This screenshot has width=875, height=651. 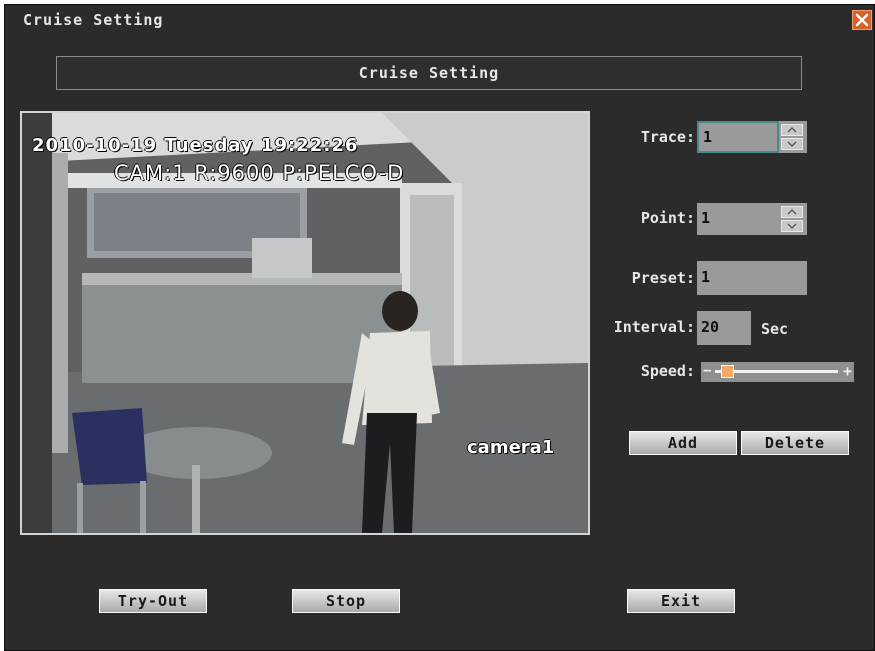 I want to click on speed-slider-thumb, so click(x=727, y=371).